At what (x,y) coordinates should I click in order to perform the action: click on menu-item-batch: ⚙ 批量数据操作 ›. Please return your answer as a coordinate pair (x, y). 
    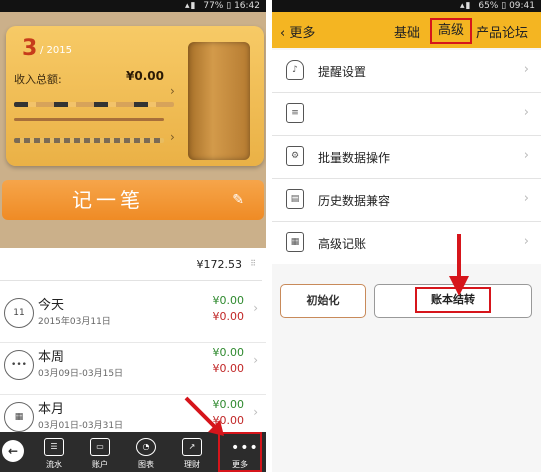
    Looking at the image, I should click on (406, 157).